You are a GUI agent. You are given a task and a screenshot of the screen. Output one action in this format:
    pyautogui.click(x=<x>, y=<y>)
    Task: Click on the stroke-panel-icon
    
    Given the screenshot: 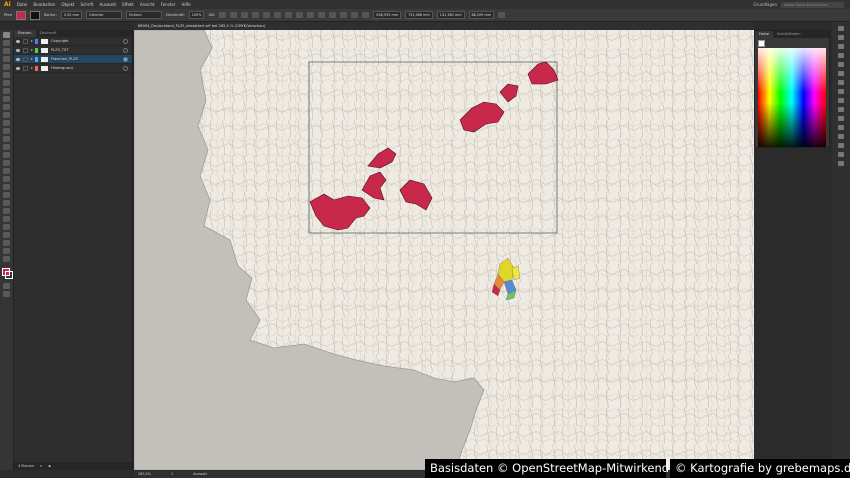 What is the action you would take?
    pyautogui.click(x=841, y=64)
    